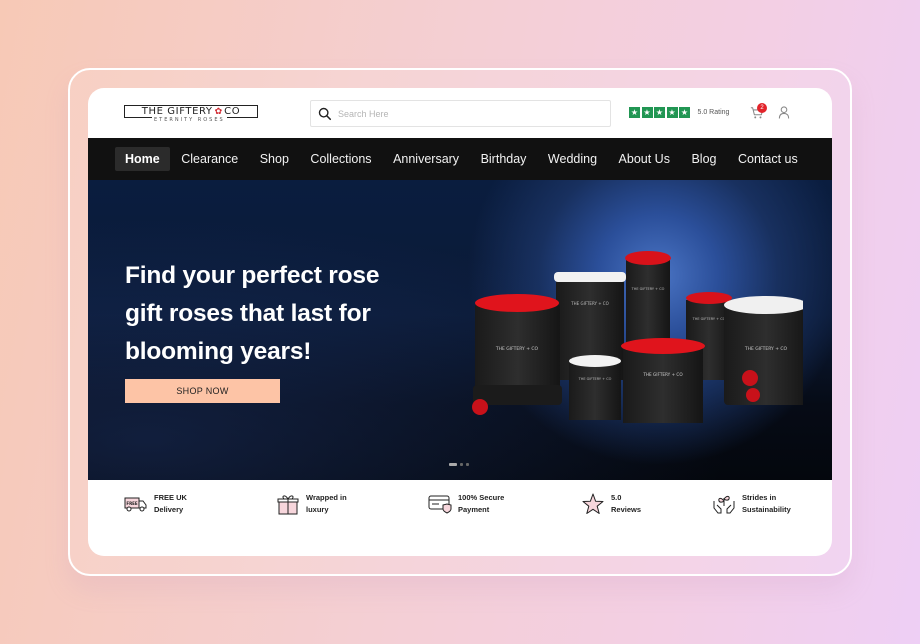 Image resolution: width=920 pixels, height=644 pixels. Describe the element at coordinates (468, 113) in the screenshot. I see `search-input` at that location.